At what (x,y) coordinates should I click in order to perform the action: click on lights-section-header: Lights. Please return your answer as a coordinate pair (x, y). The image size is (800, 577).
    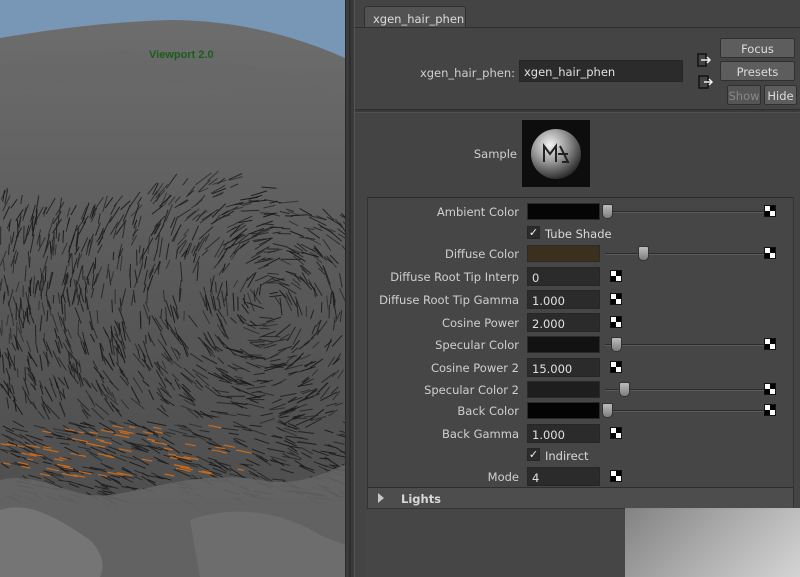
    Looking at the image, I should click on (580, 497).